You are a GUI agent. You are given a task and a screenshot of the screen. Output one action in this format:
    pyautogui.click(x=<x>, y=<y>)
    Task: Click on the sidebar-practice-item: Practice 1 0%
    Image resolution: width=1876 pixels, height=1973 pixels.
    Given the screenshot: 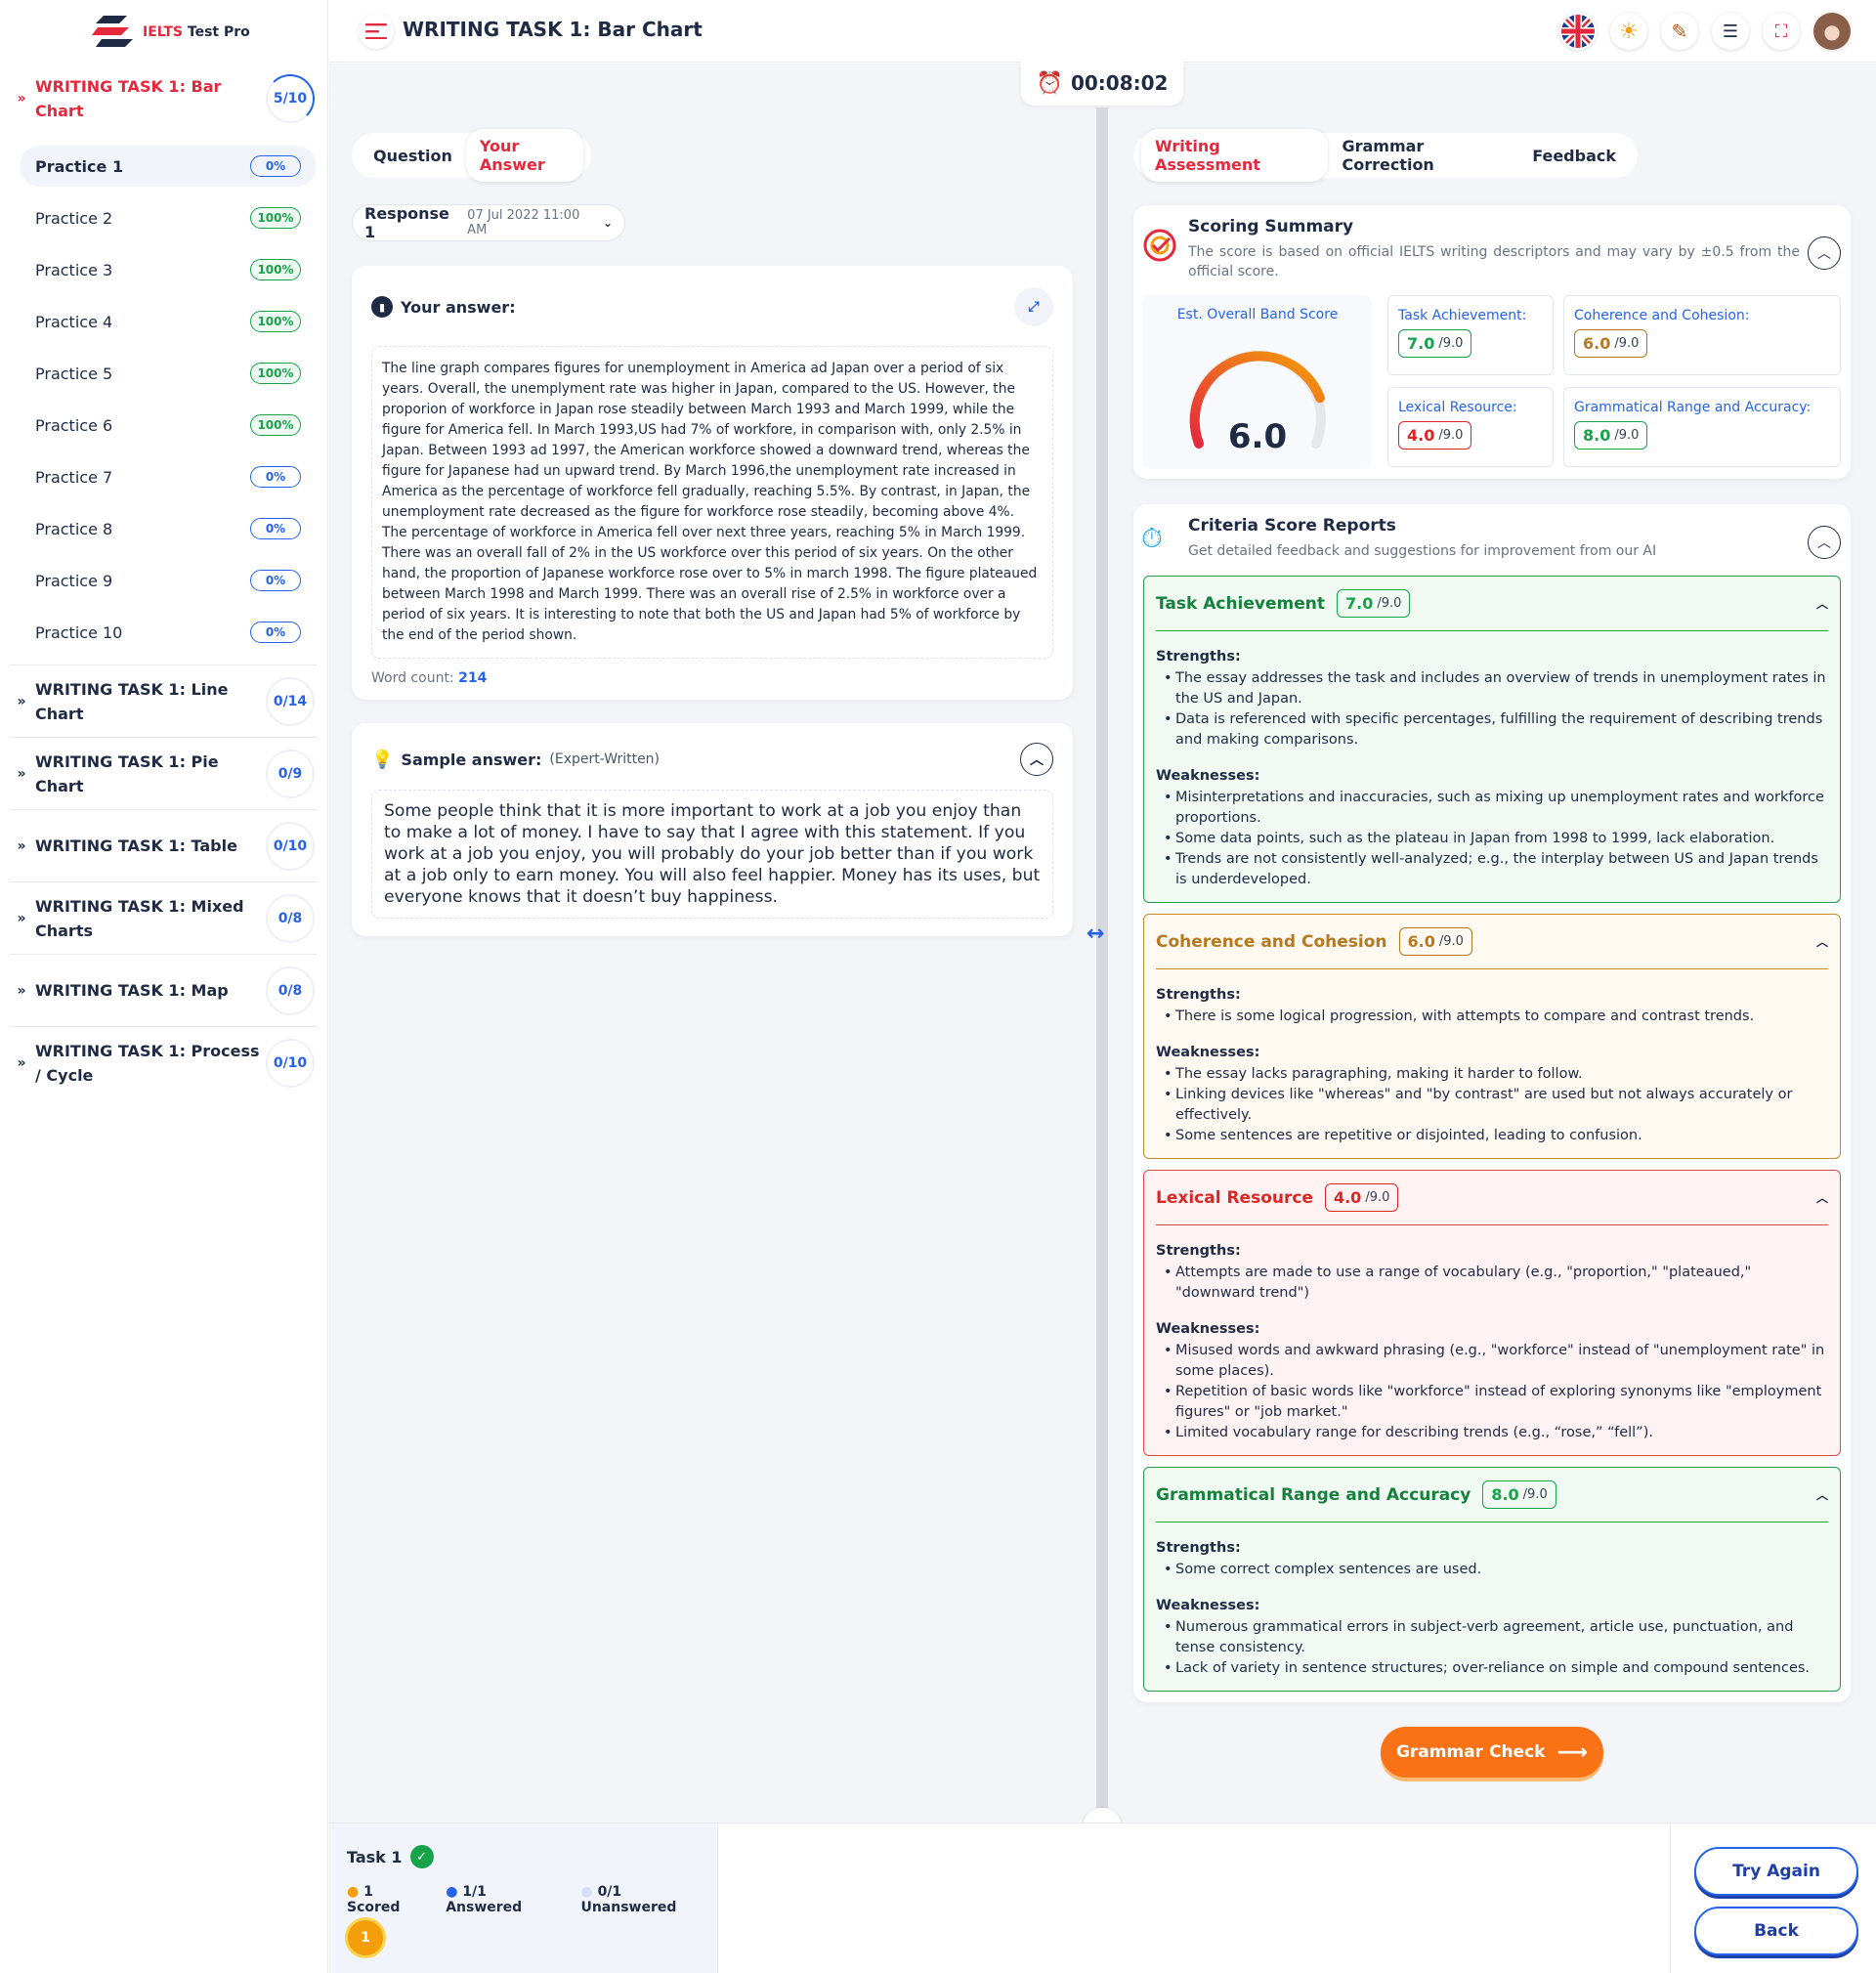 What is the action you would take?
    pyautogui.click(x=168, y=166)
    